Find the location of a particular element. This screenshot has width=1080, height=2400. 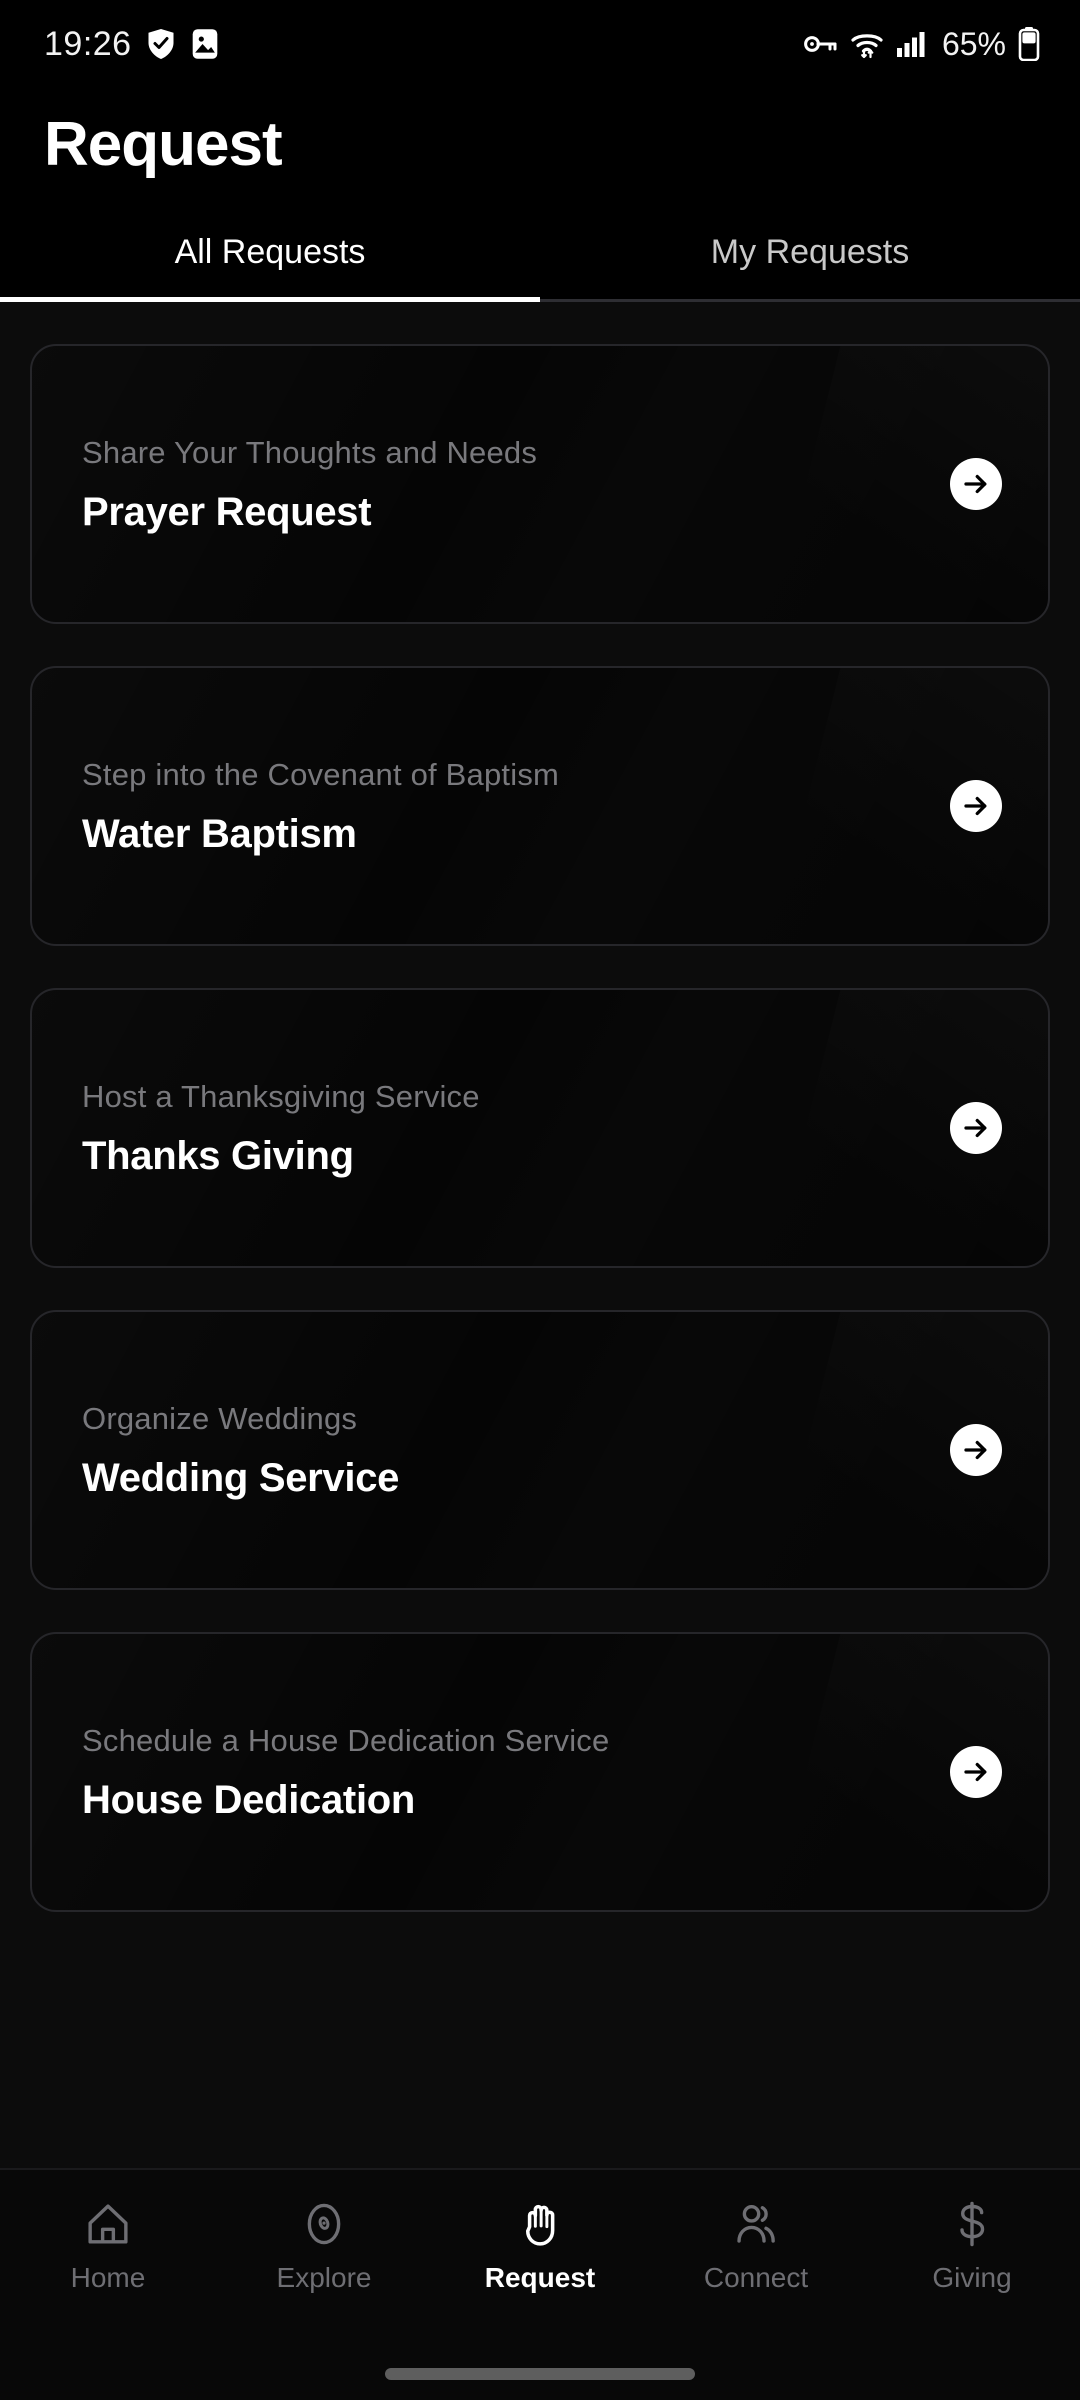

nav-item-explore: Explore is located at coordinates (324, 2244).